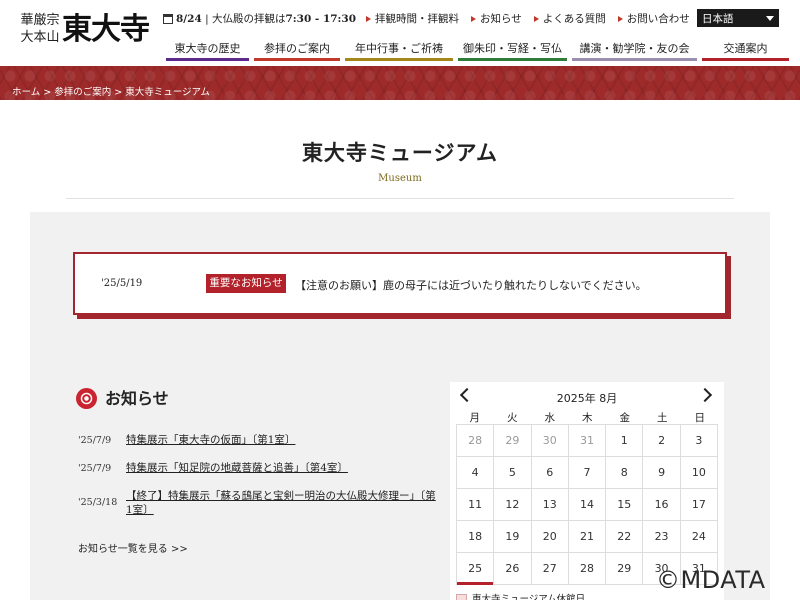  What do you see at coordinates (281, 503) in the screenshot?
I see `news-link: 【終了】特集展示「蘇る鴟尾と宝剣ー明治の大仏殿大修理ー」〔第1室〕` at bounding box center [281, 503].